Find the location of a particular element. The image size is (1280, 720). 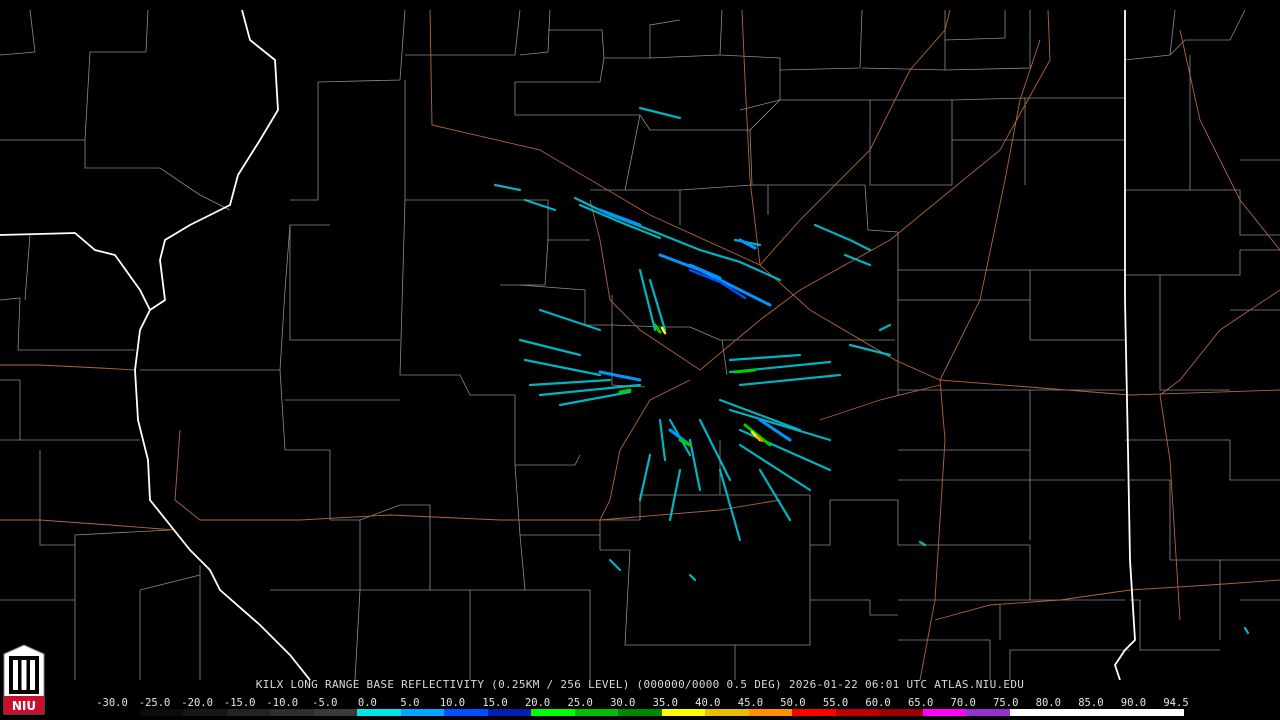

scale-label: -30.0 is located at coordinates (112, 703).